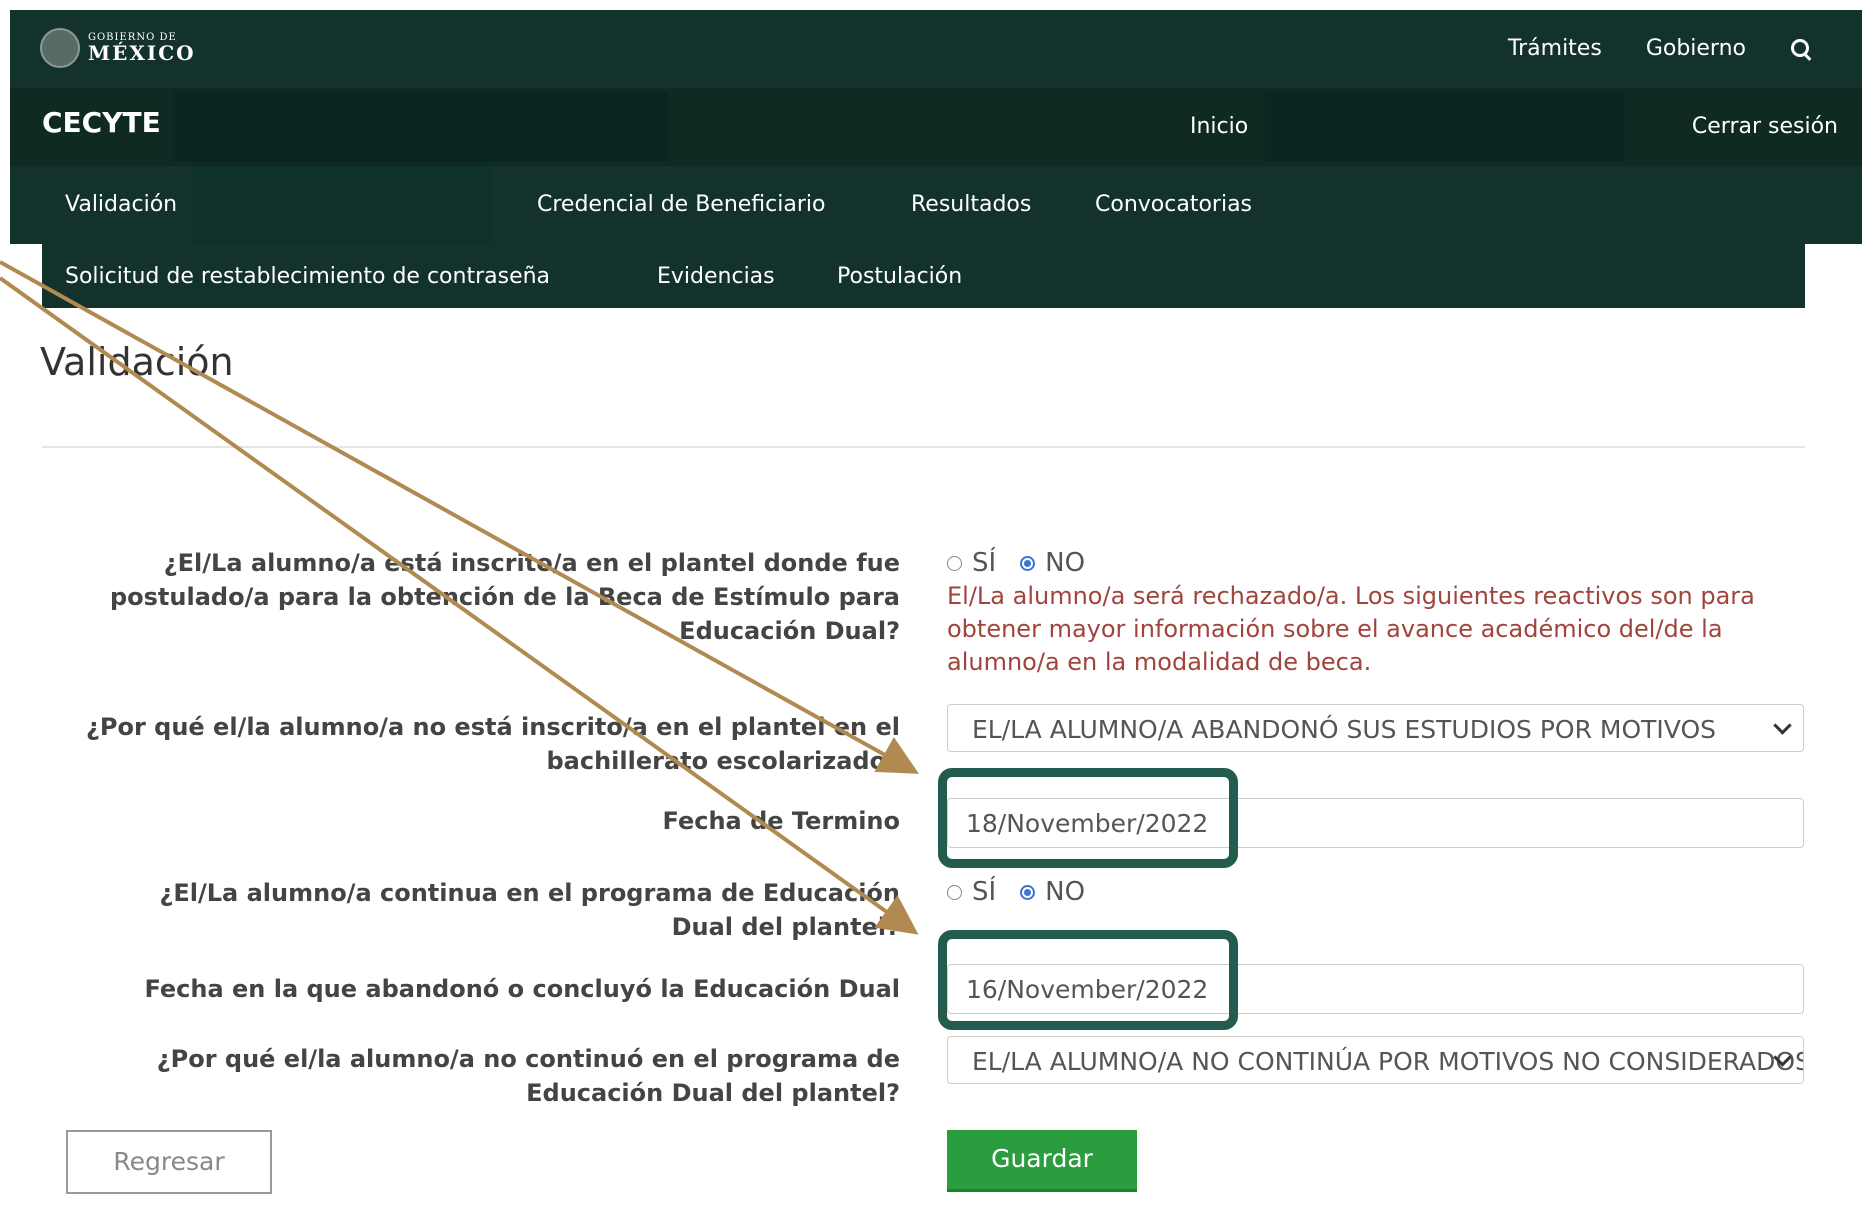  Describe the element at coordinates (1028, 563) in the screenshot. I see `q1-radio-no` at that location.